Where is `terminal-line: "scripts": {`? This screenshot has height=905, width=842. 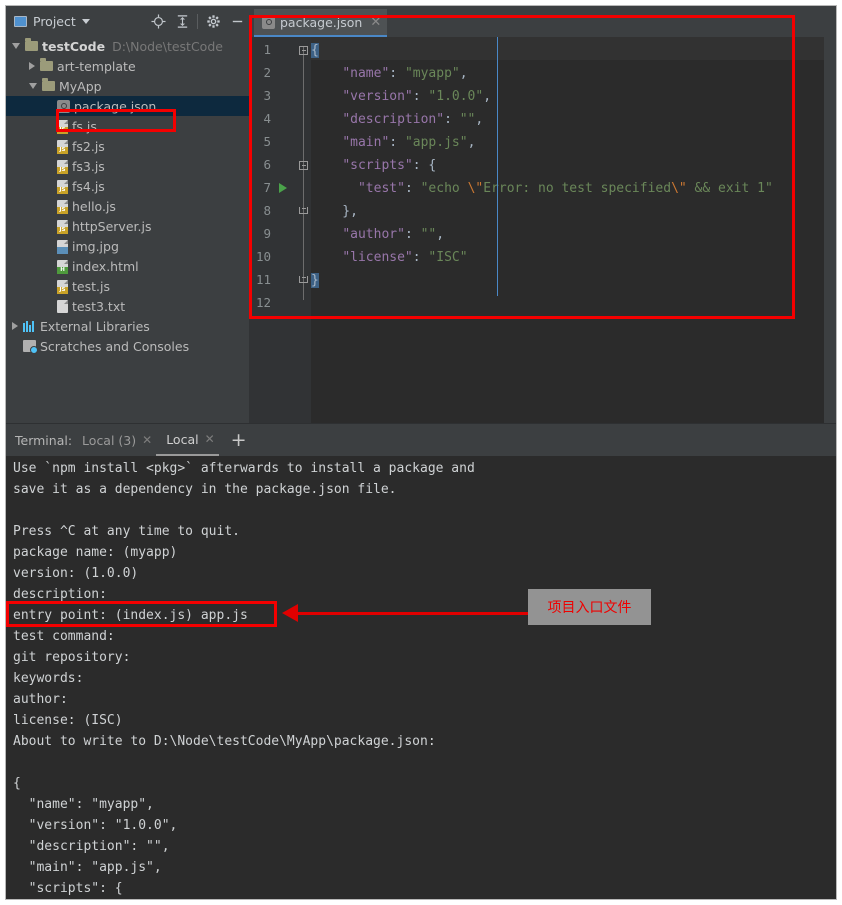 terminal-line: "scripts": { is located at coordinates (68, 888).